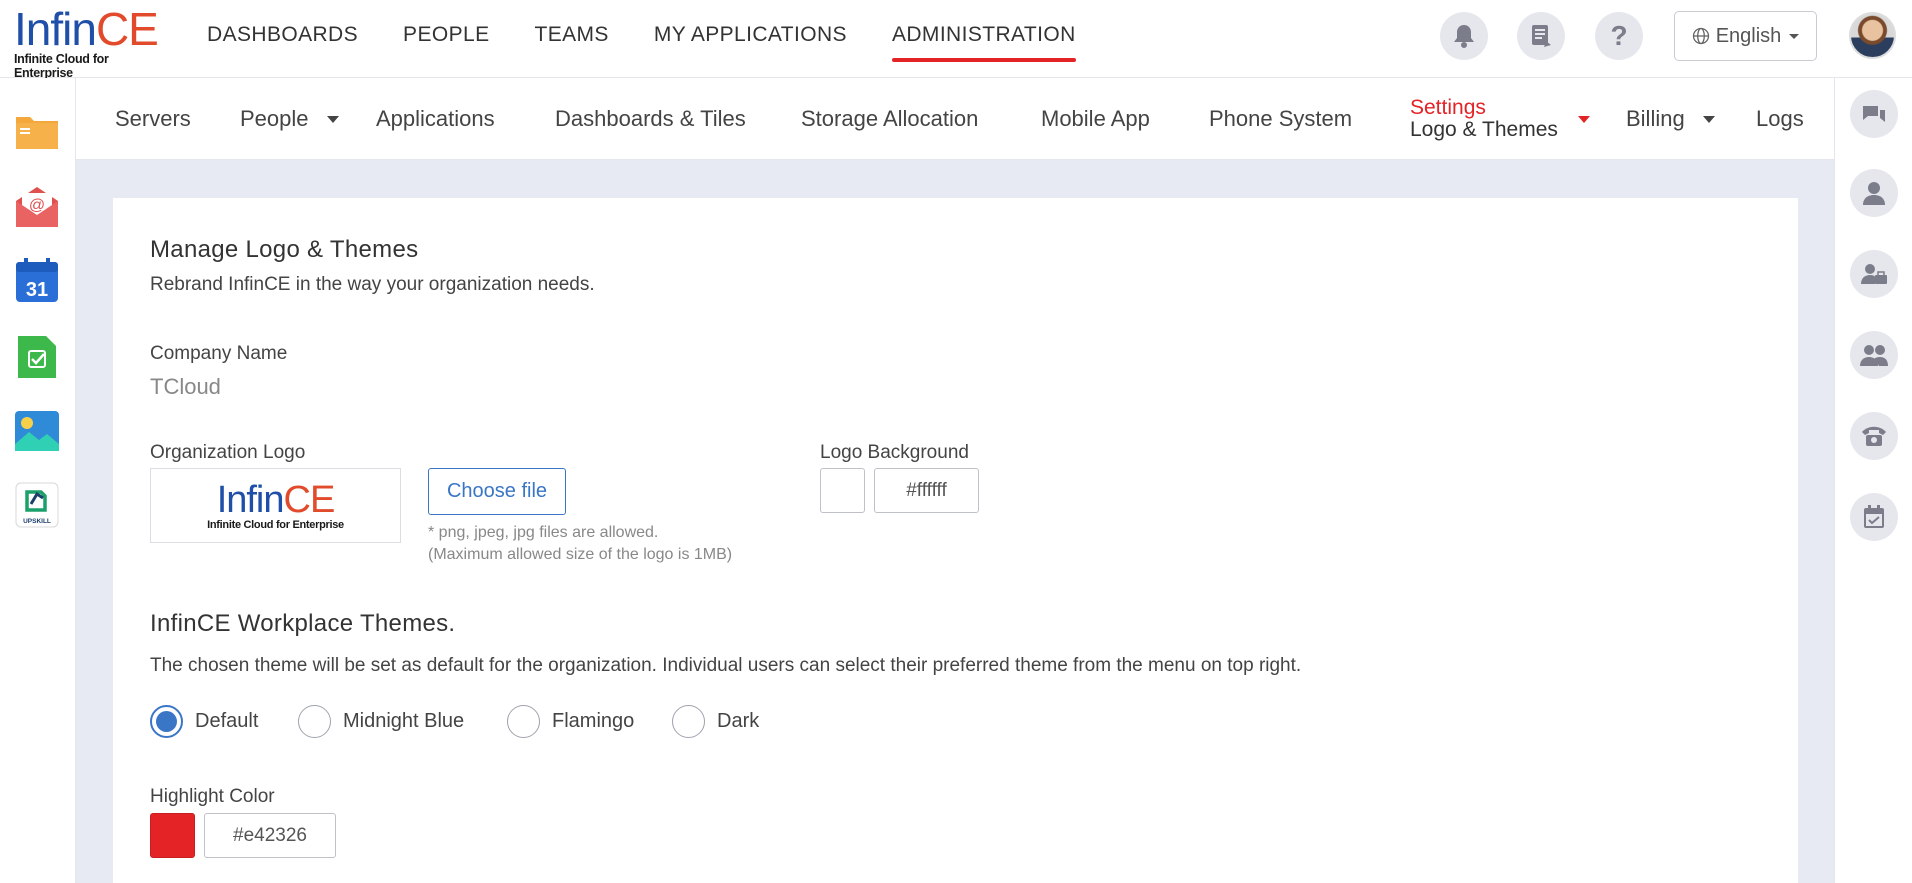  Describe the element at coordinates (435, 119) in the screenshot. I see `subnav-applications: Applications` at that location.